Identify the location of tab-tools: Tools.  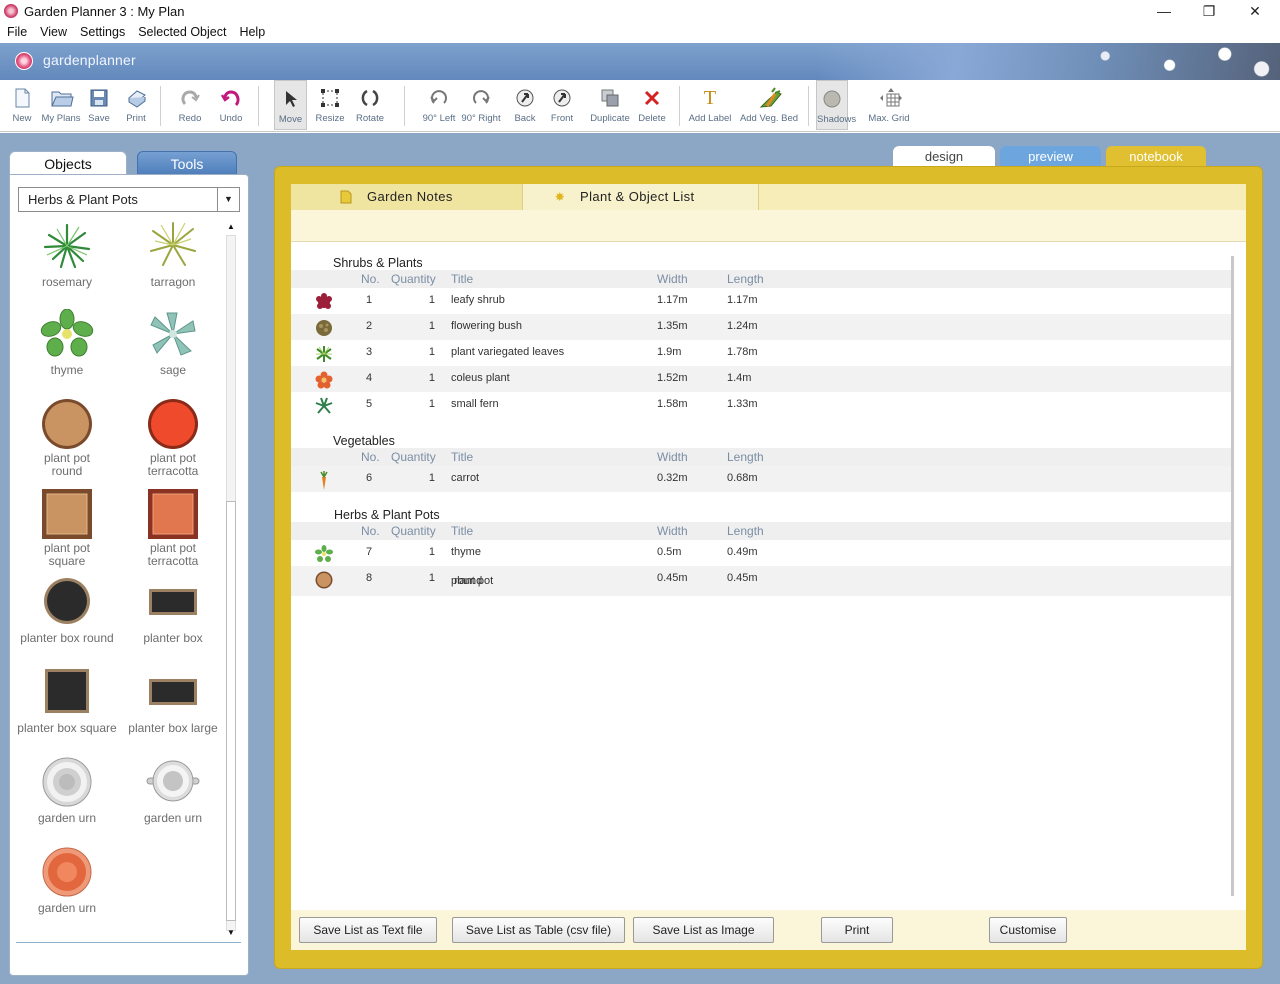
(187, 163).